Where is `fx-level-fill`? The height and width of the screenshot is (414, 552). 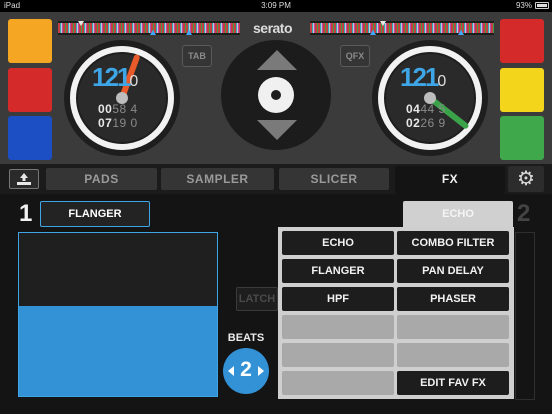
fx-level-fill is located at coordinates (118, 351).